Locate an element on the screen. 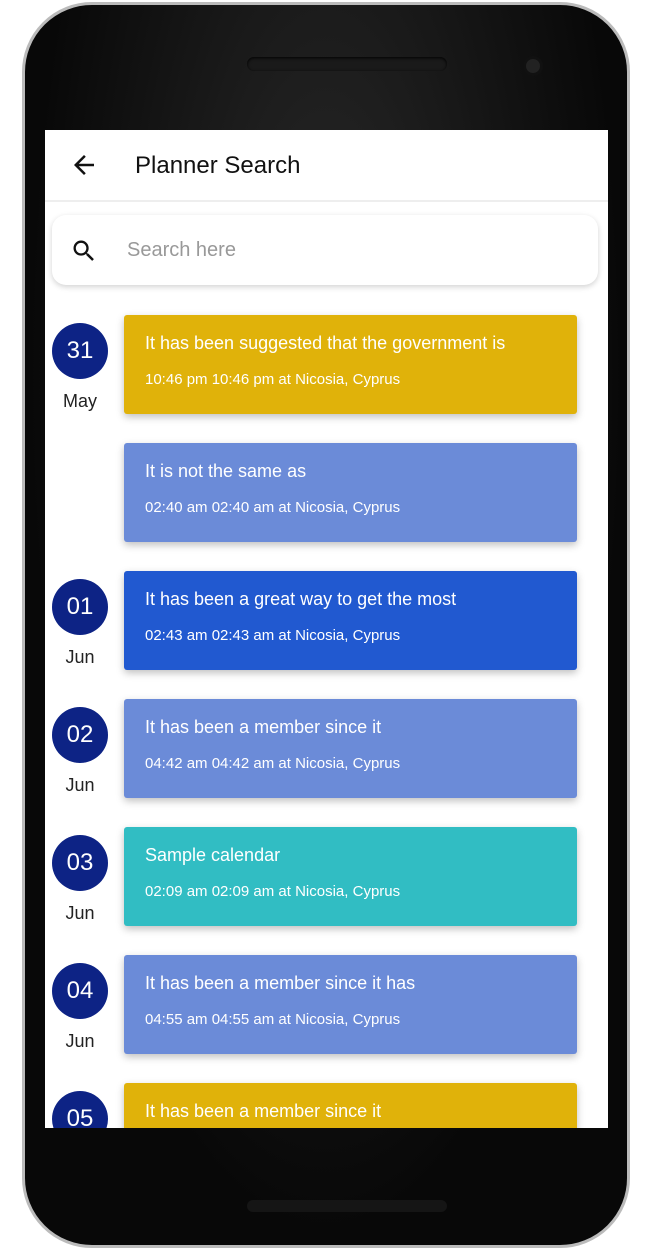  event-card: It has been a member since it is located at coordinates (350, 1105).